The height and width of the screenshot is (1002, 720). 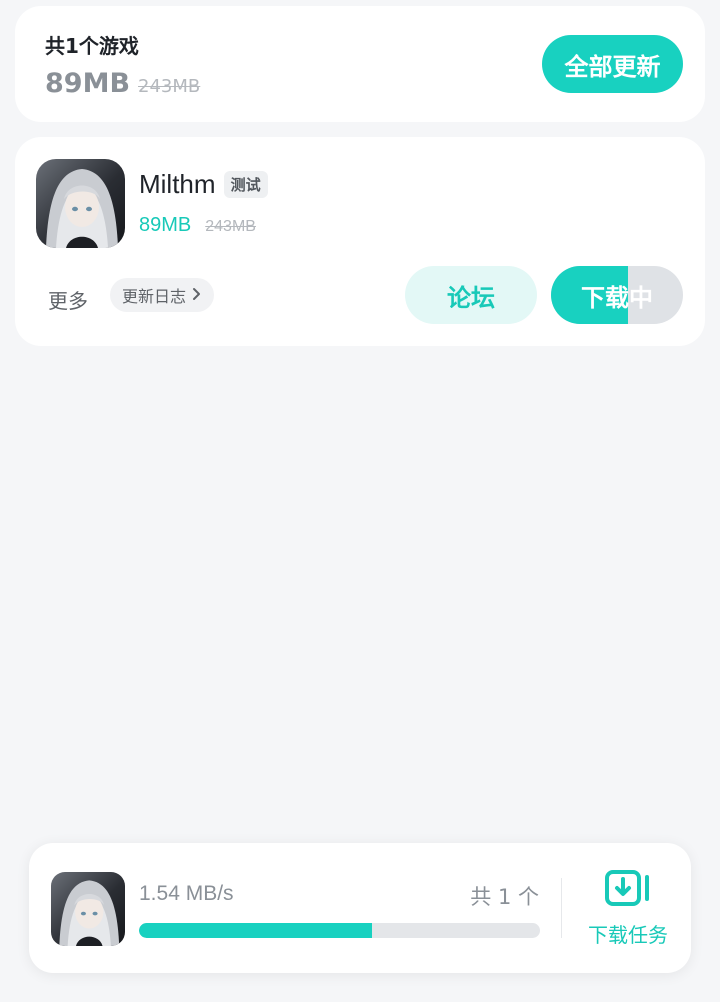 What do you see at coordinates (360, 64) in the screenshot?
I see `update-summary-card: 共1个游戏 89MB 243MB 全部更新` at bounding box center [360, 64].